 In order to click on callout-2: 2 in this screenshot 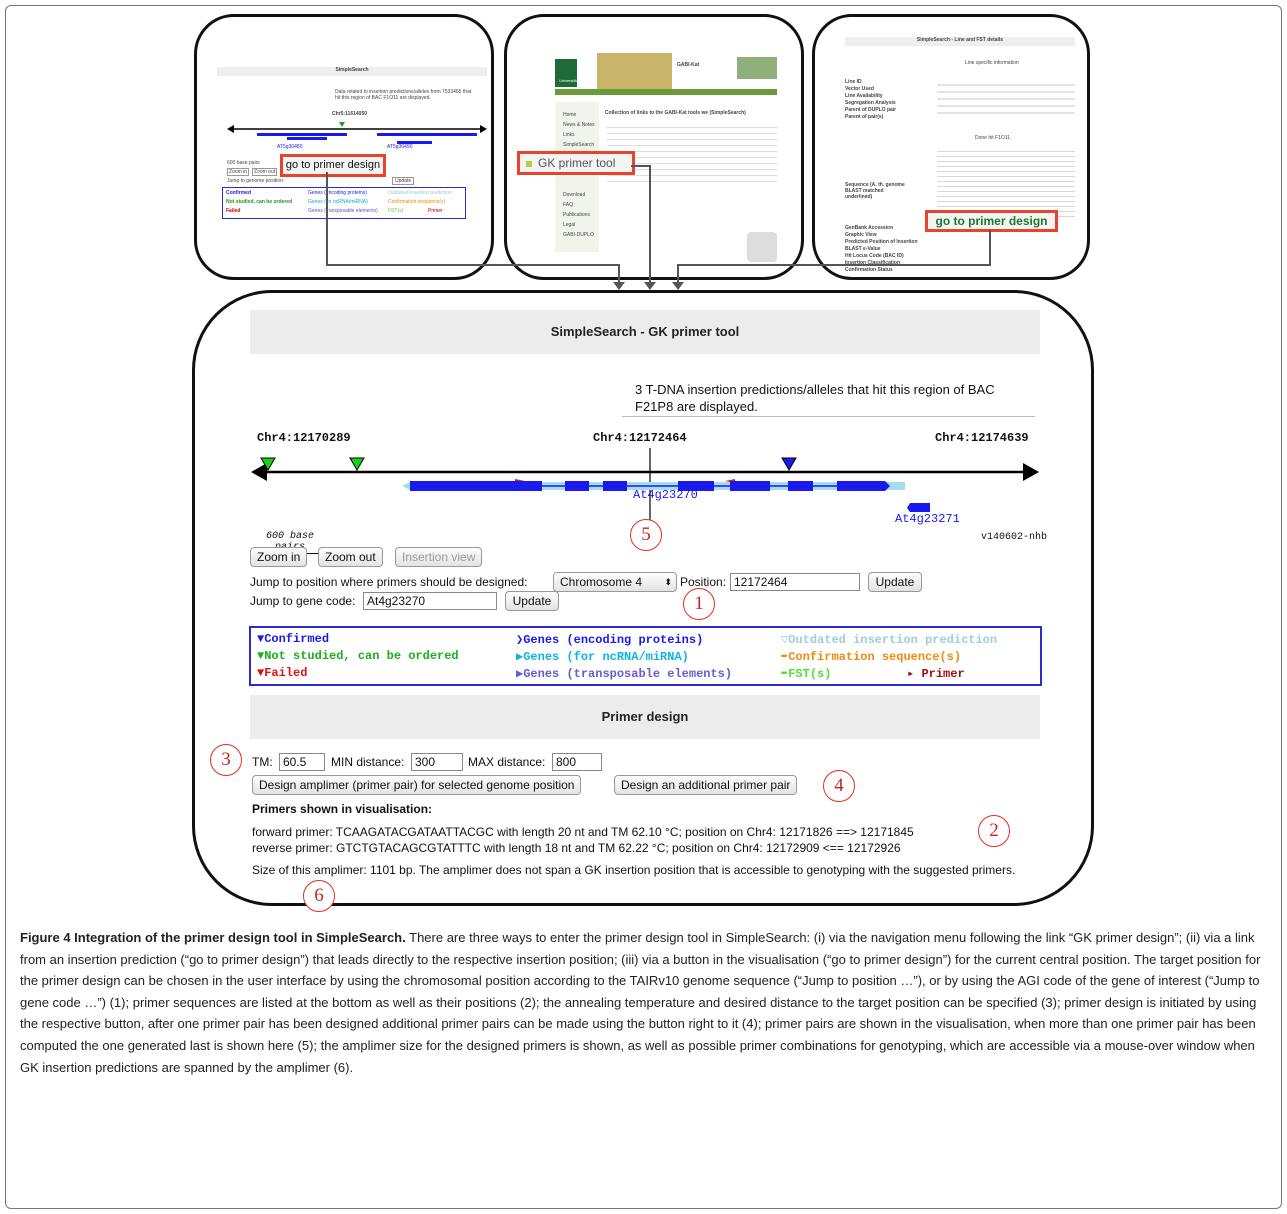, I will do `click(994, 831)`.